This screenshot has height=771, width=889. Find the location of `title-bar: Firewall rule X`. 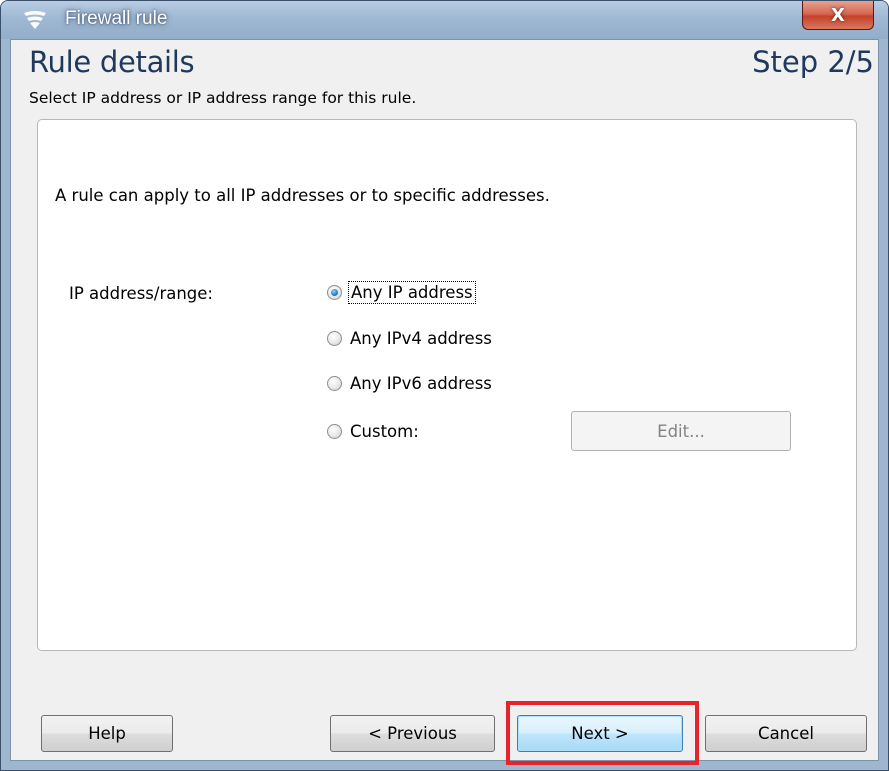

title-bar: Firewall rule X is located at coordinates (444, 20).